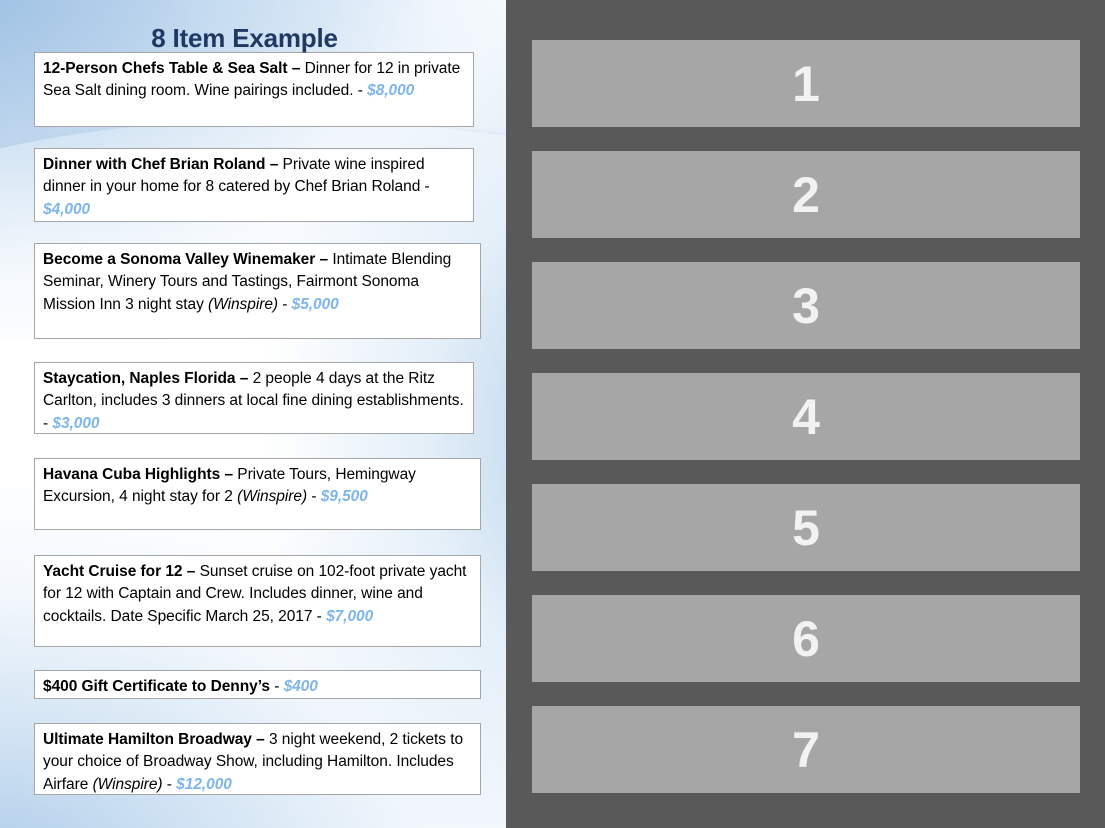 The height and width of the screenshot is (828, 1105). I want to click on item-price: $9,500, so click(344, 497).